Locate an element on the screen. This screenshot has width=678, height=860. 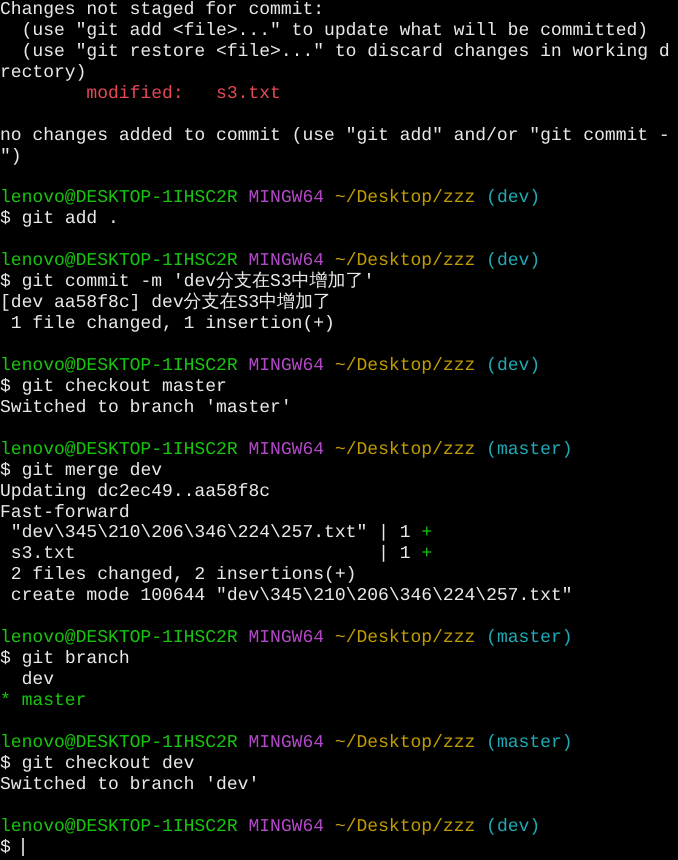
command-text: git merge dev is located at coordinates (92, 470).